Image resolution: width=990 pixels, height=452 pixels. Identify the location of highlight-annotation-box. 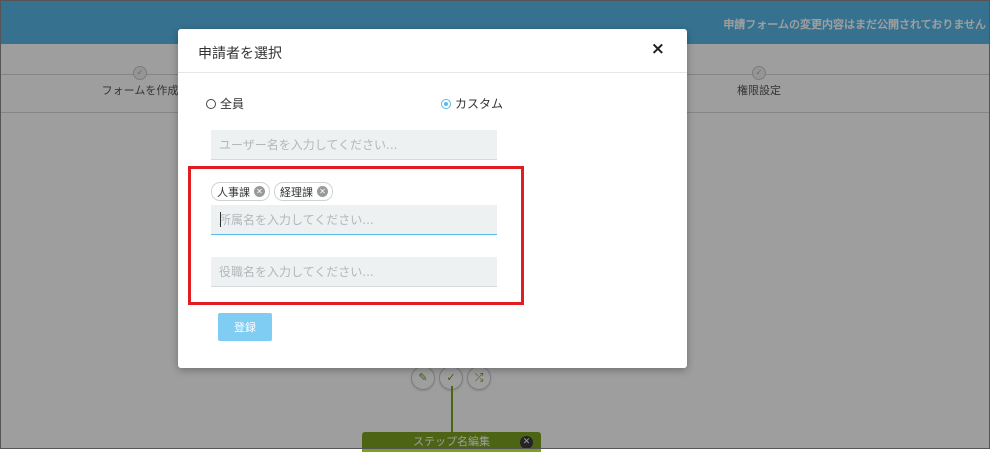
(356, 235).